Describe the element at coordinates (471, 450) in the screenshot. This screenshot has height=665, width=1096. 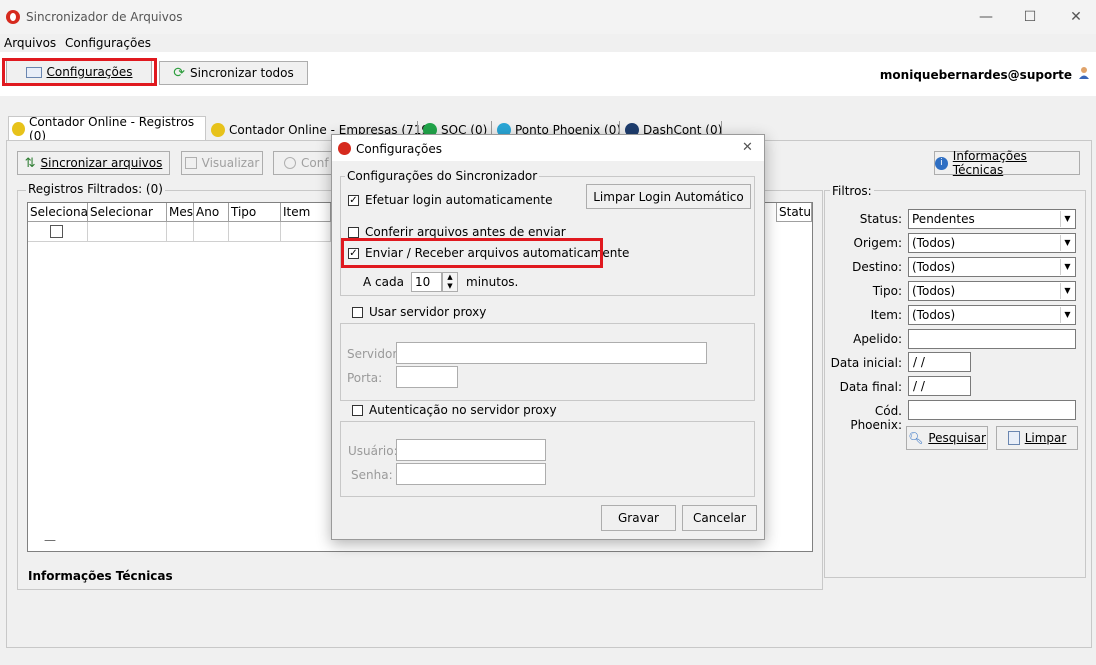
I see `user-input` at that location.